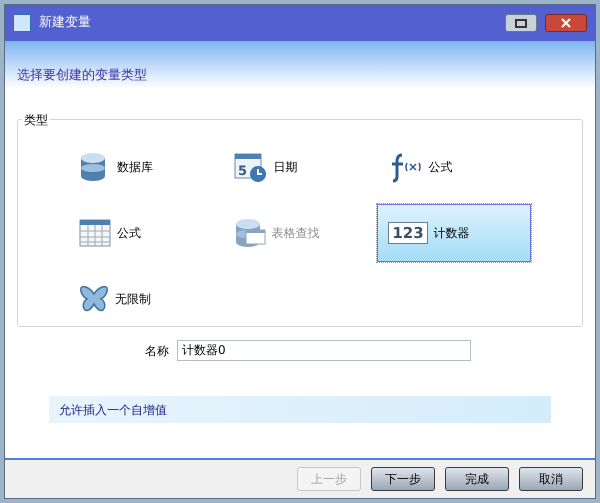 The image size is (600, 503). I want to click on type-option: 无限制, so click(145, 299).